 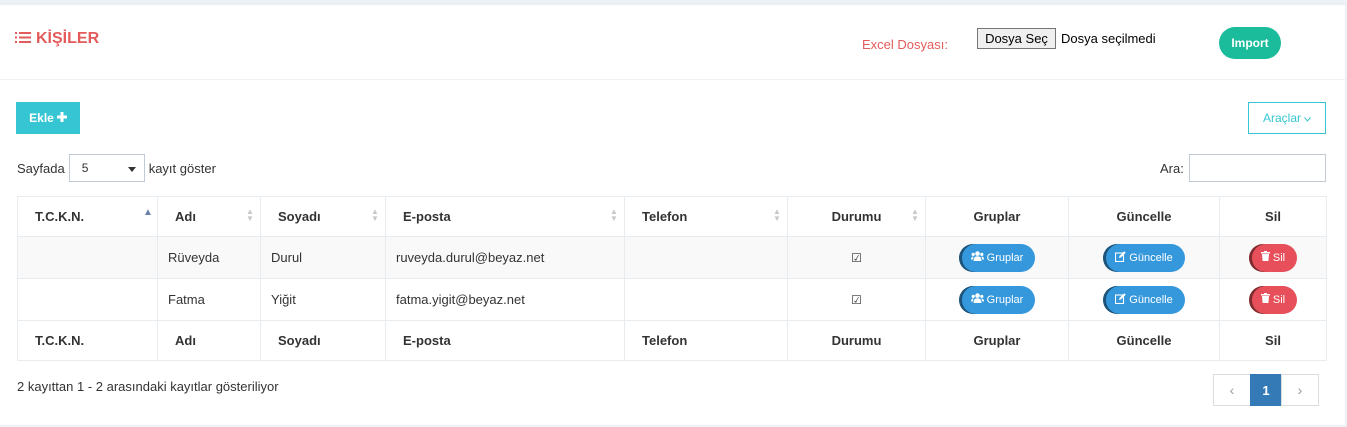 I want to click on sort-asc-icon: ▲, so click(x=148, y=212).